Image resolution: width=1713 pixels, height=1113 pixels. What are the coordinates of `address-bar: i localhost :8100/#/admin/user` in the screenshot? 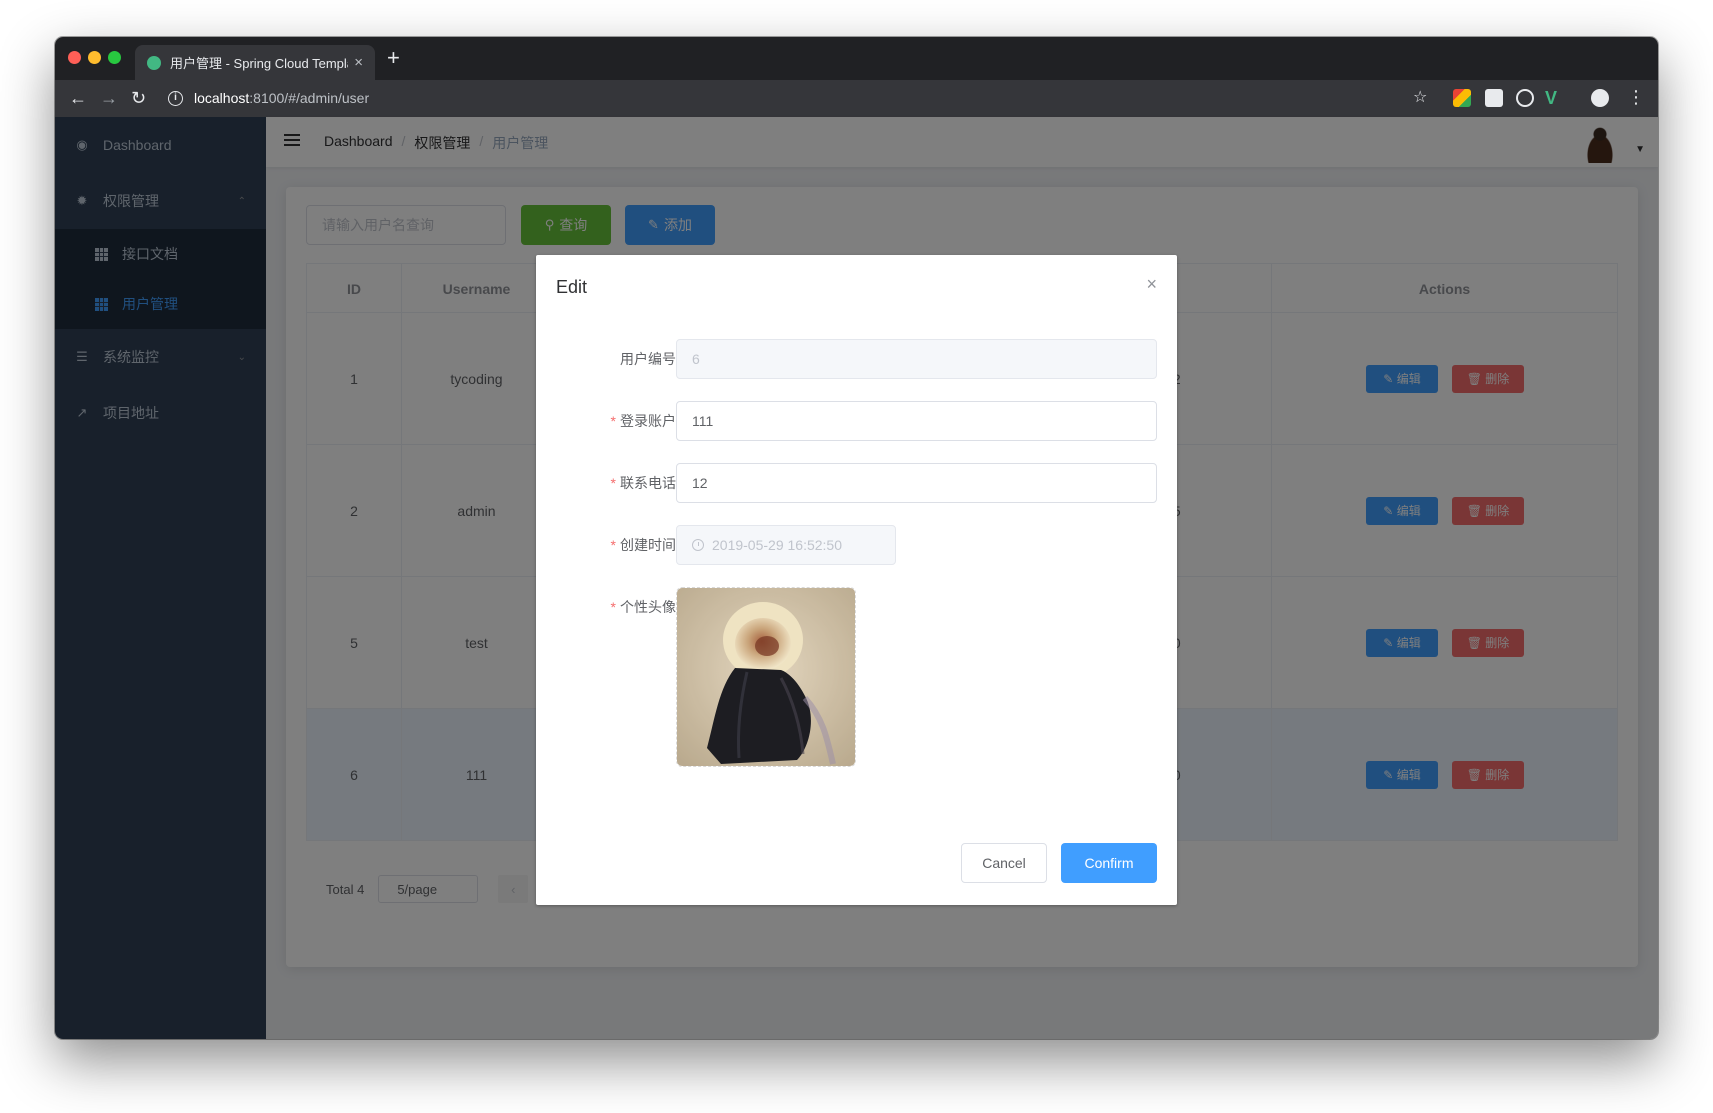 It's located at (328, 98).